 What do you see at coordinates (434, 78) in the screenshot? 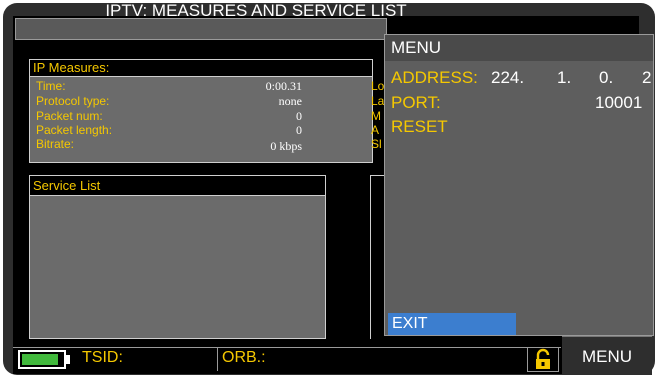
I see `menu-item-address: ADDRESS:` at bounding box center [434, 78].